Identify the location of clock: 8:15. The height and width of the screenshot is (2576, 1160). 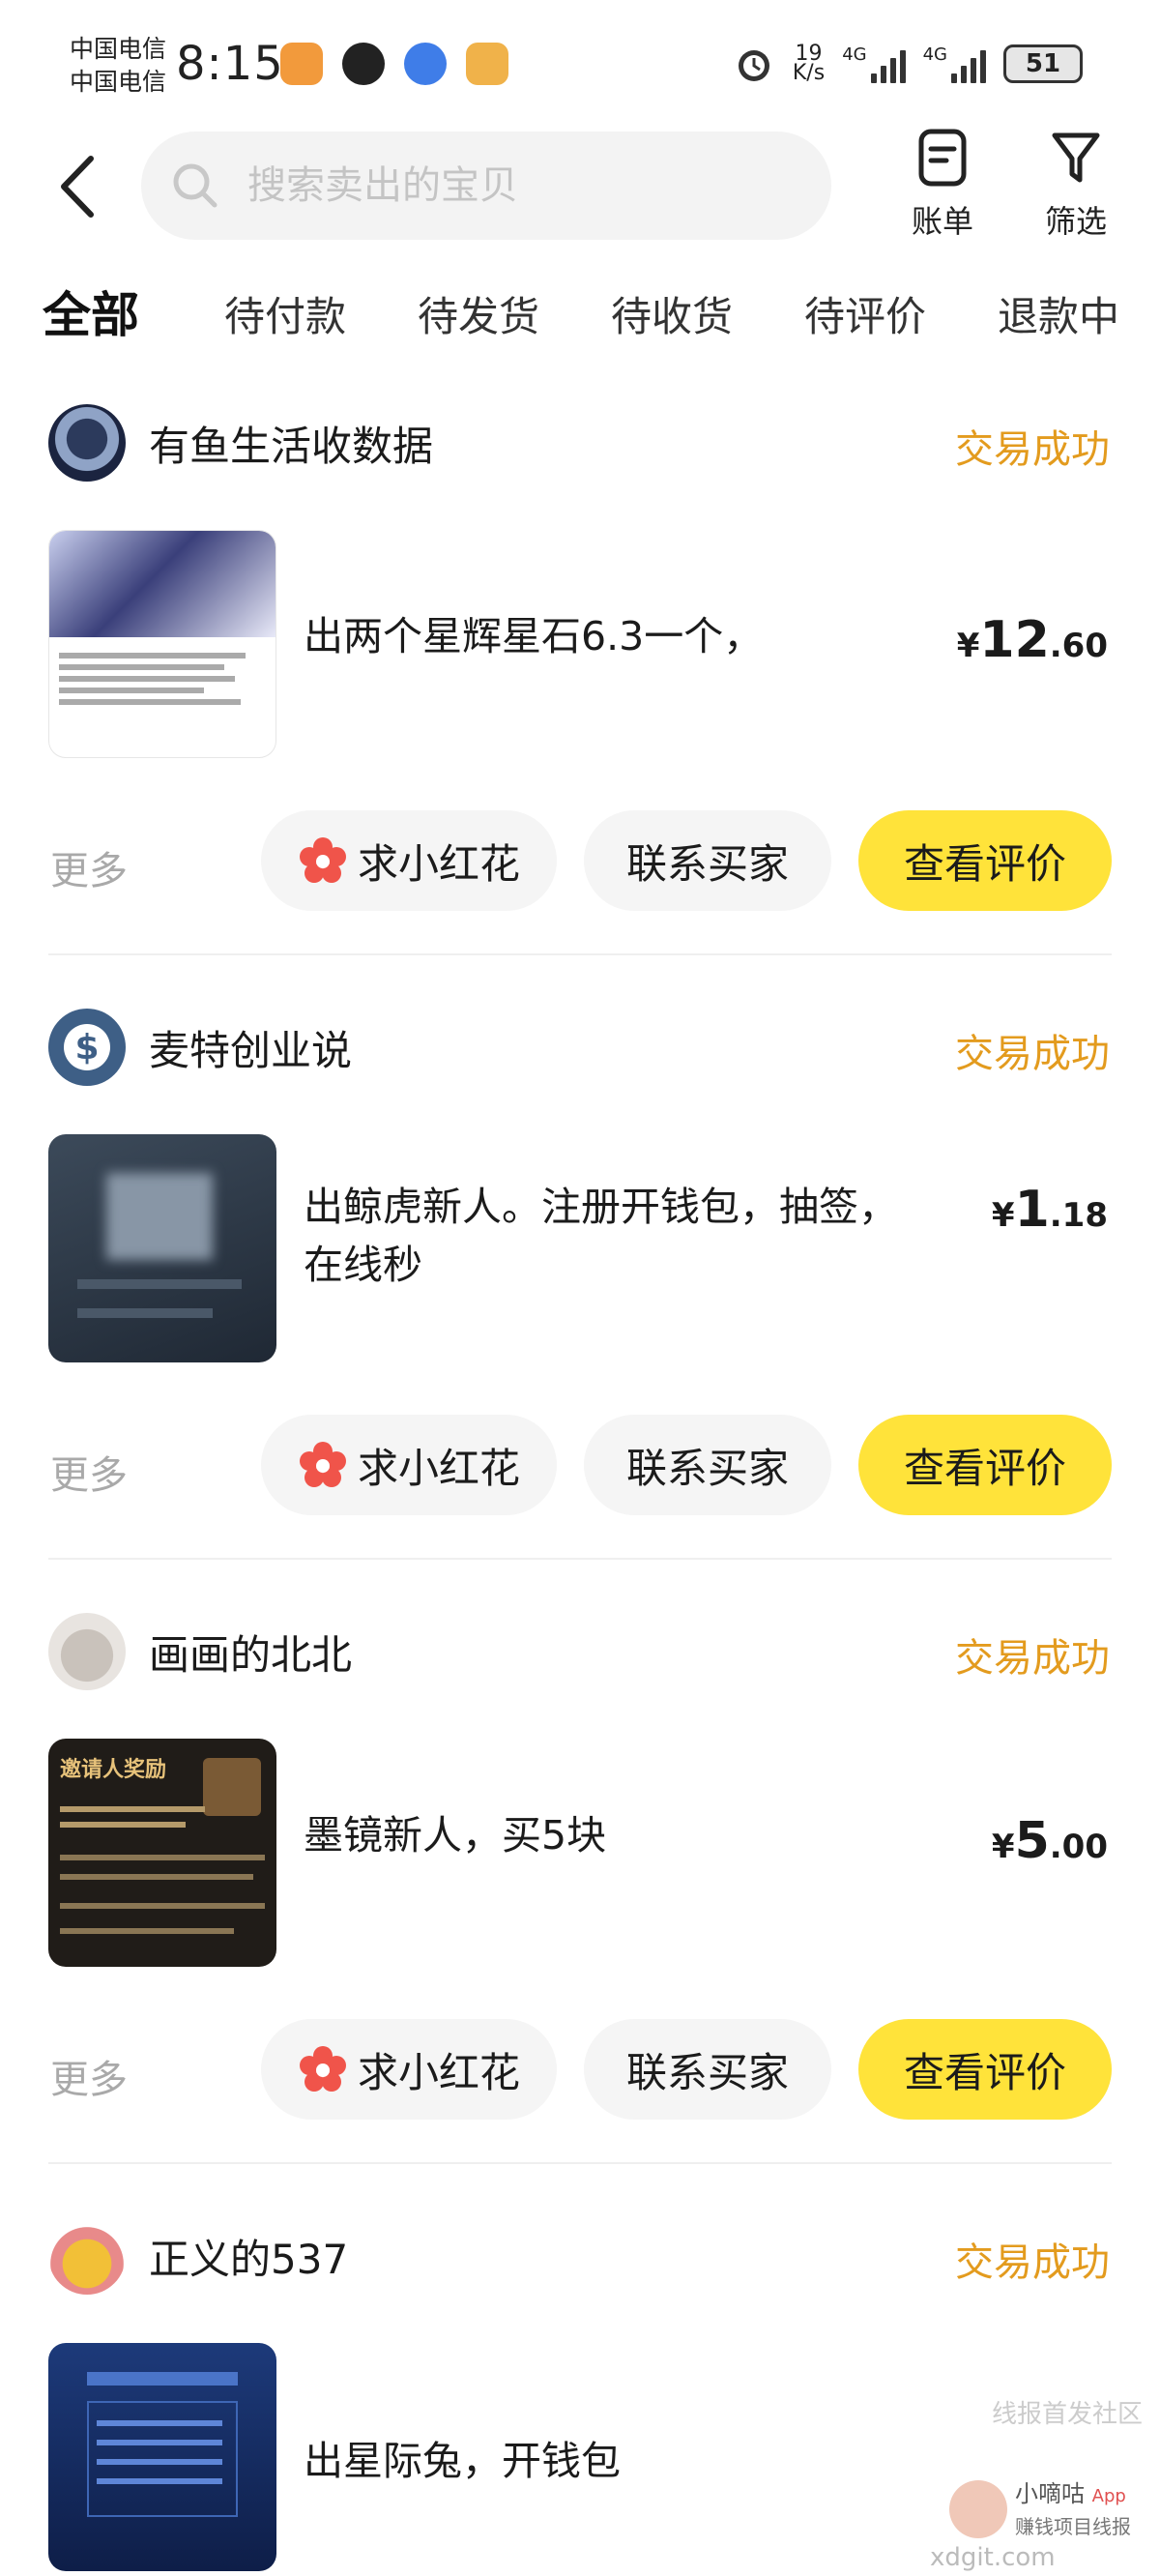
(230, 64).